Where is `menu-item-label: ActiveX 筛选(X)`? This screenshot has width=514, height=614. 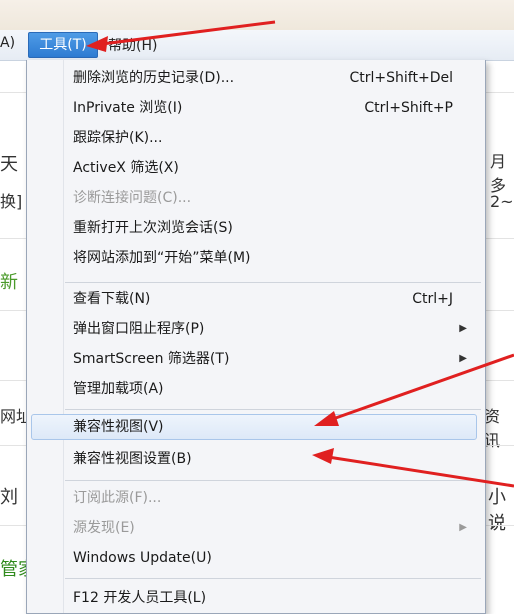
menu-item-label: ActiveX 筛选(X) is located at coordinates (126, 168).